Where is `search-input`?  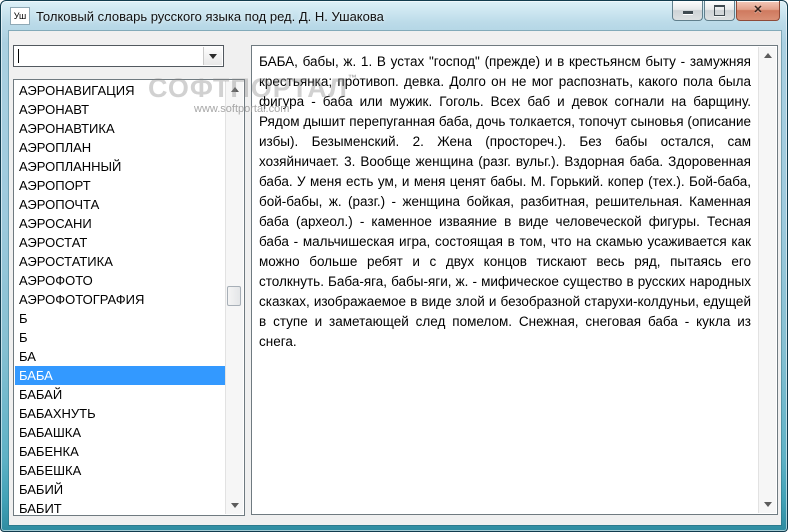 search-input is located at coordinates (108, 57).